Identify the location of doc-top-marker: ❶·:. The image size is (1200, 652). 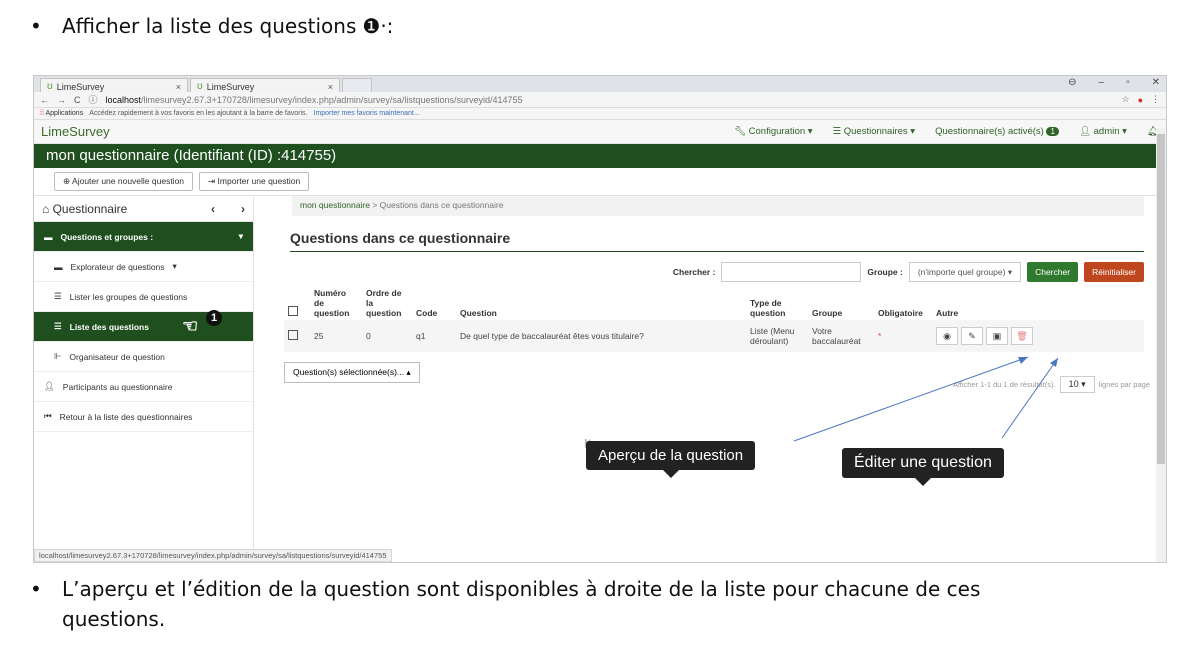
(378, 26).